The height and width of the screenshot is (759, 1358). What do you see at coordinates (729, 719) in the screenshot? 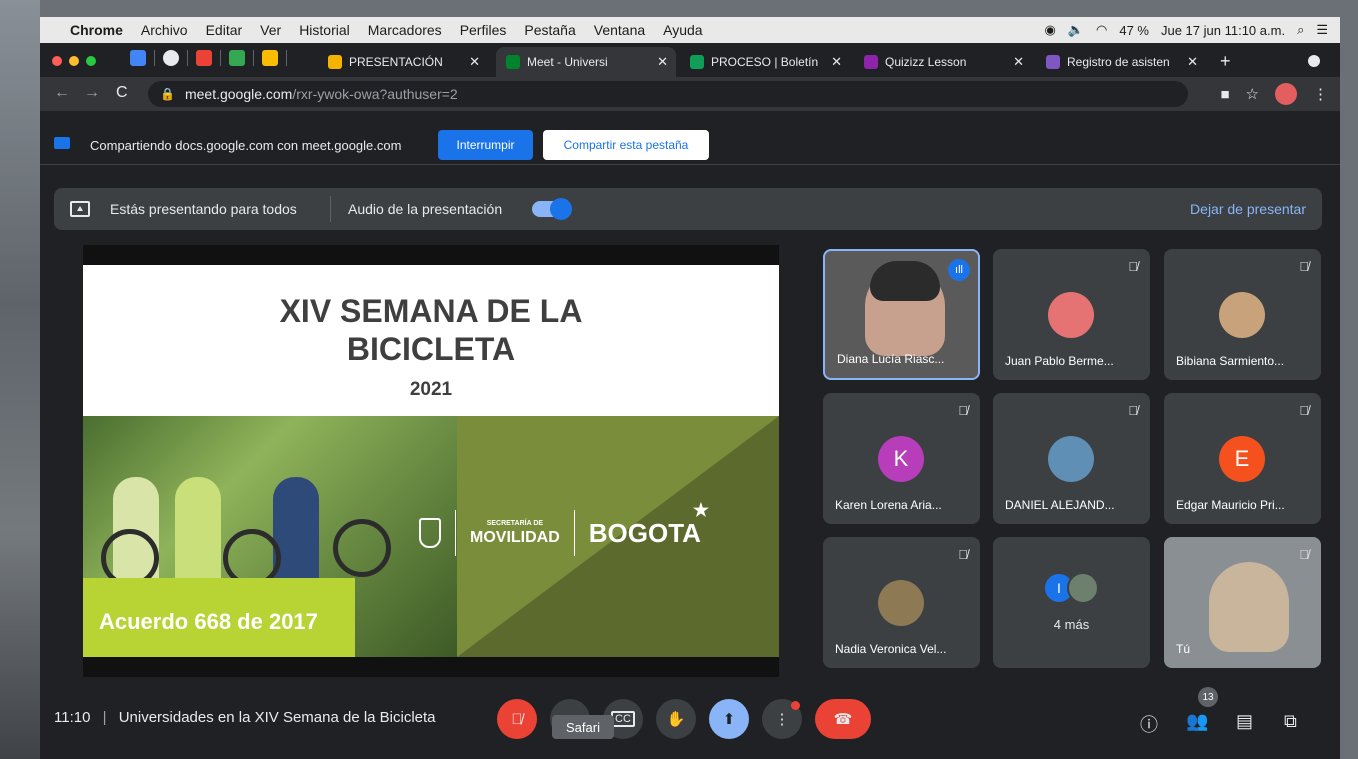
I see `present-button: ⬆` at bounding box center [729, 719].